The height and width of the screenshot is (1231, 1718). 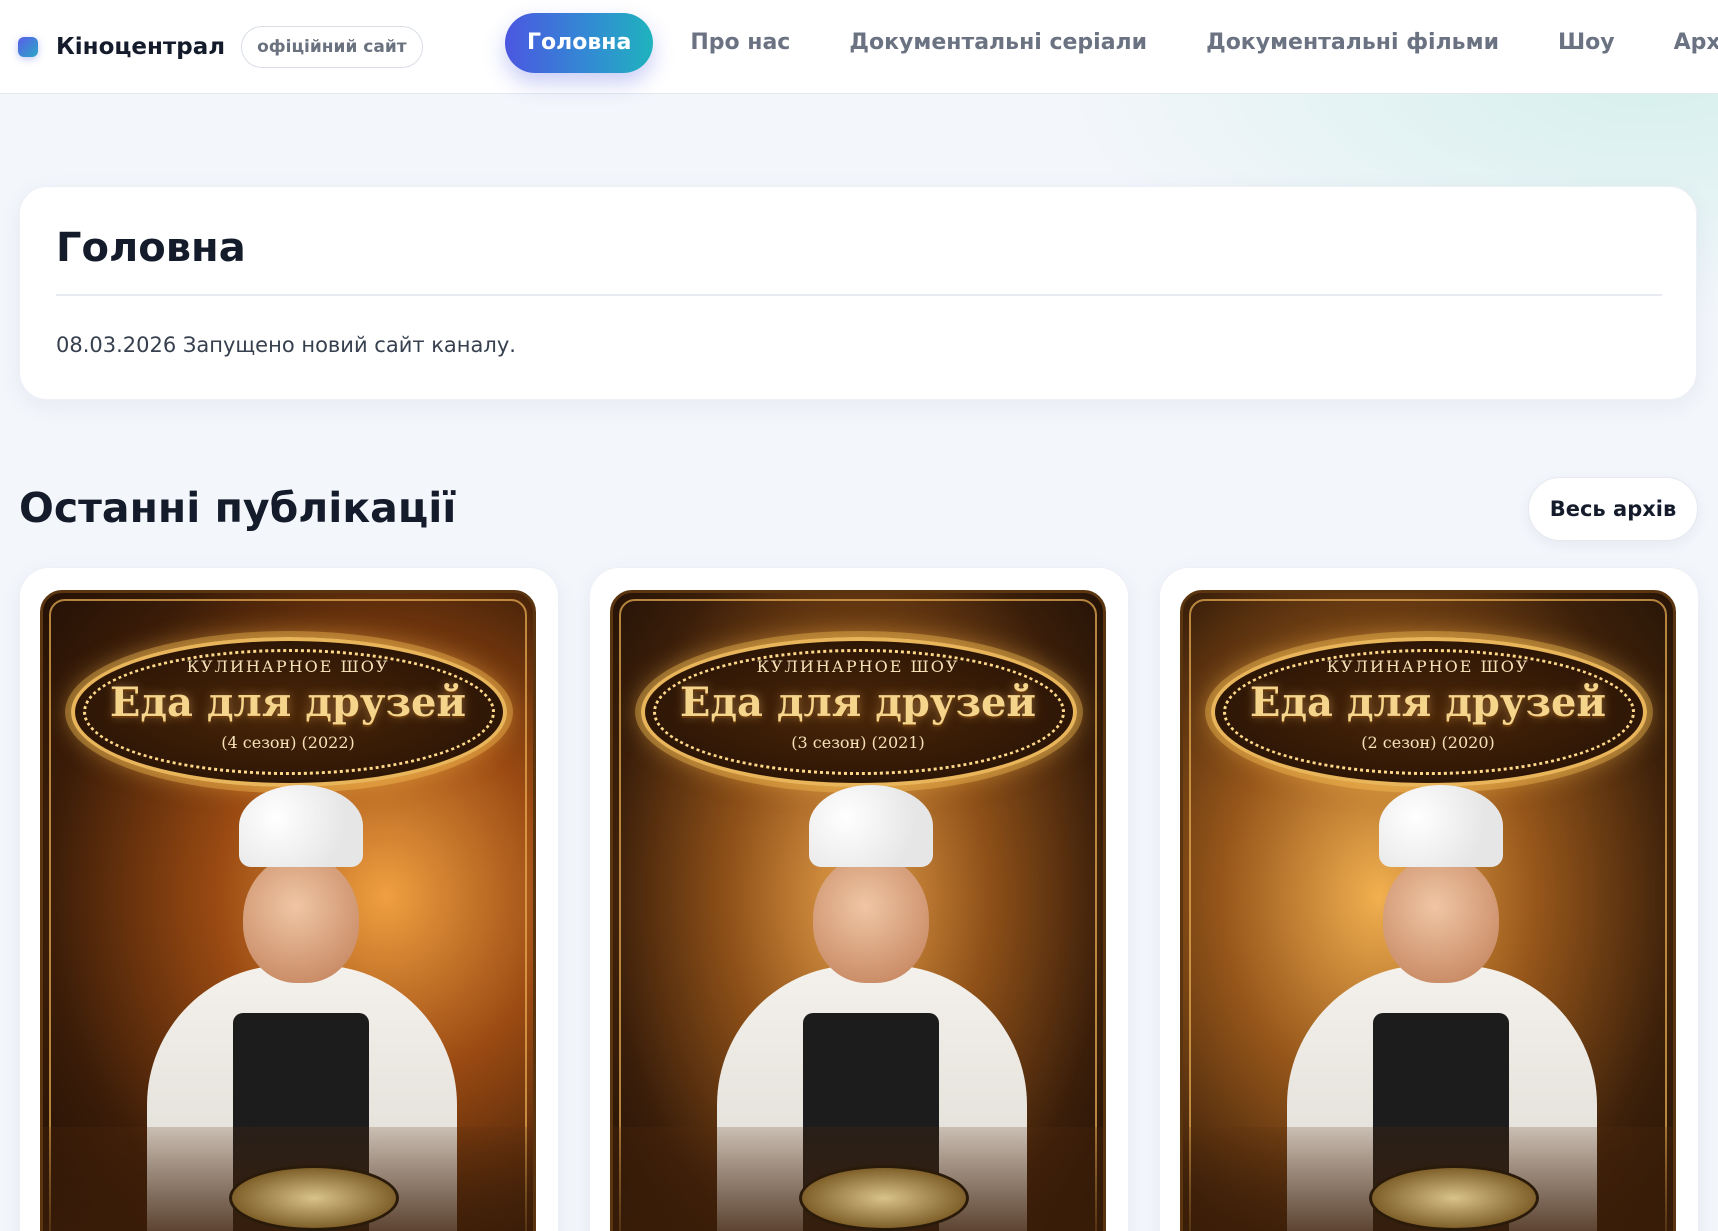 What do you see at coordinates (314, 1198) in the screenshot?
I see `dish-bowl` at bounding box center [314, 1198].